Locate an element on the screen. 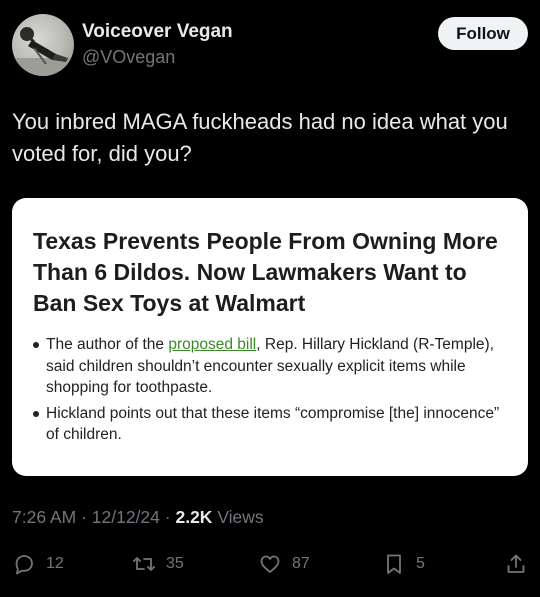 This screenshot has width=540, height=597. like-button: 87 is located at coordinates (284, 564).